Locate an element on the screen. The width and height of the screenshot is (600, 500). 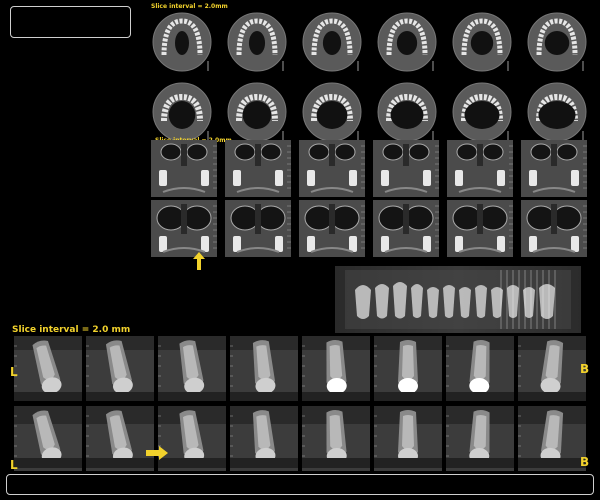
top-left-empty-box is located at coordinates (70, 22).